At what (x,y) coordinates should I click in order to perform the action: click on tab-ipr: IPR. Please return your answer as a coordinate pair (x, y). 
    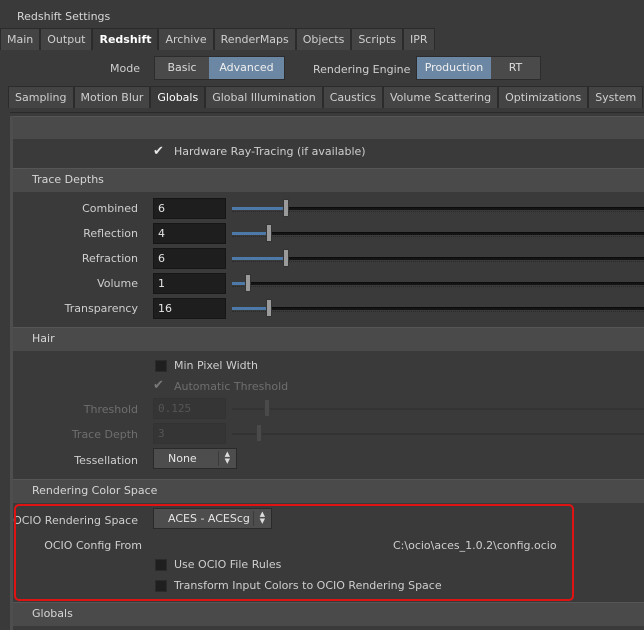
    Looking at the image, I should click on (418, 39).